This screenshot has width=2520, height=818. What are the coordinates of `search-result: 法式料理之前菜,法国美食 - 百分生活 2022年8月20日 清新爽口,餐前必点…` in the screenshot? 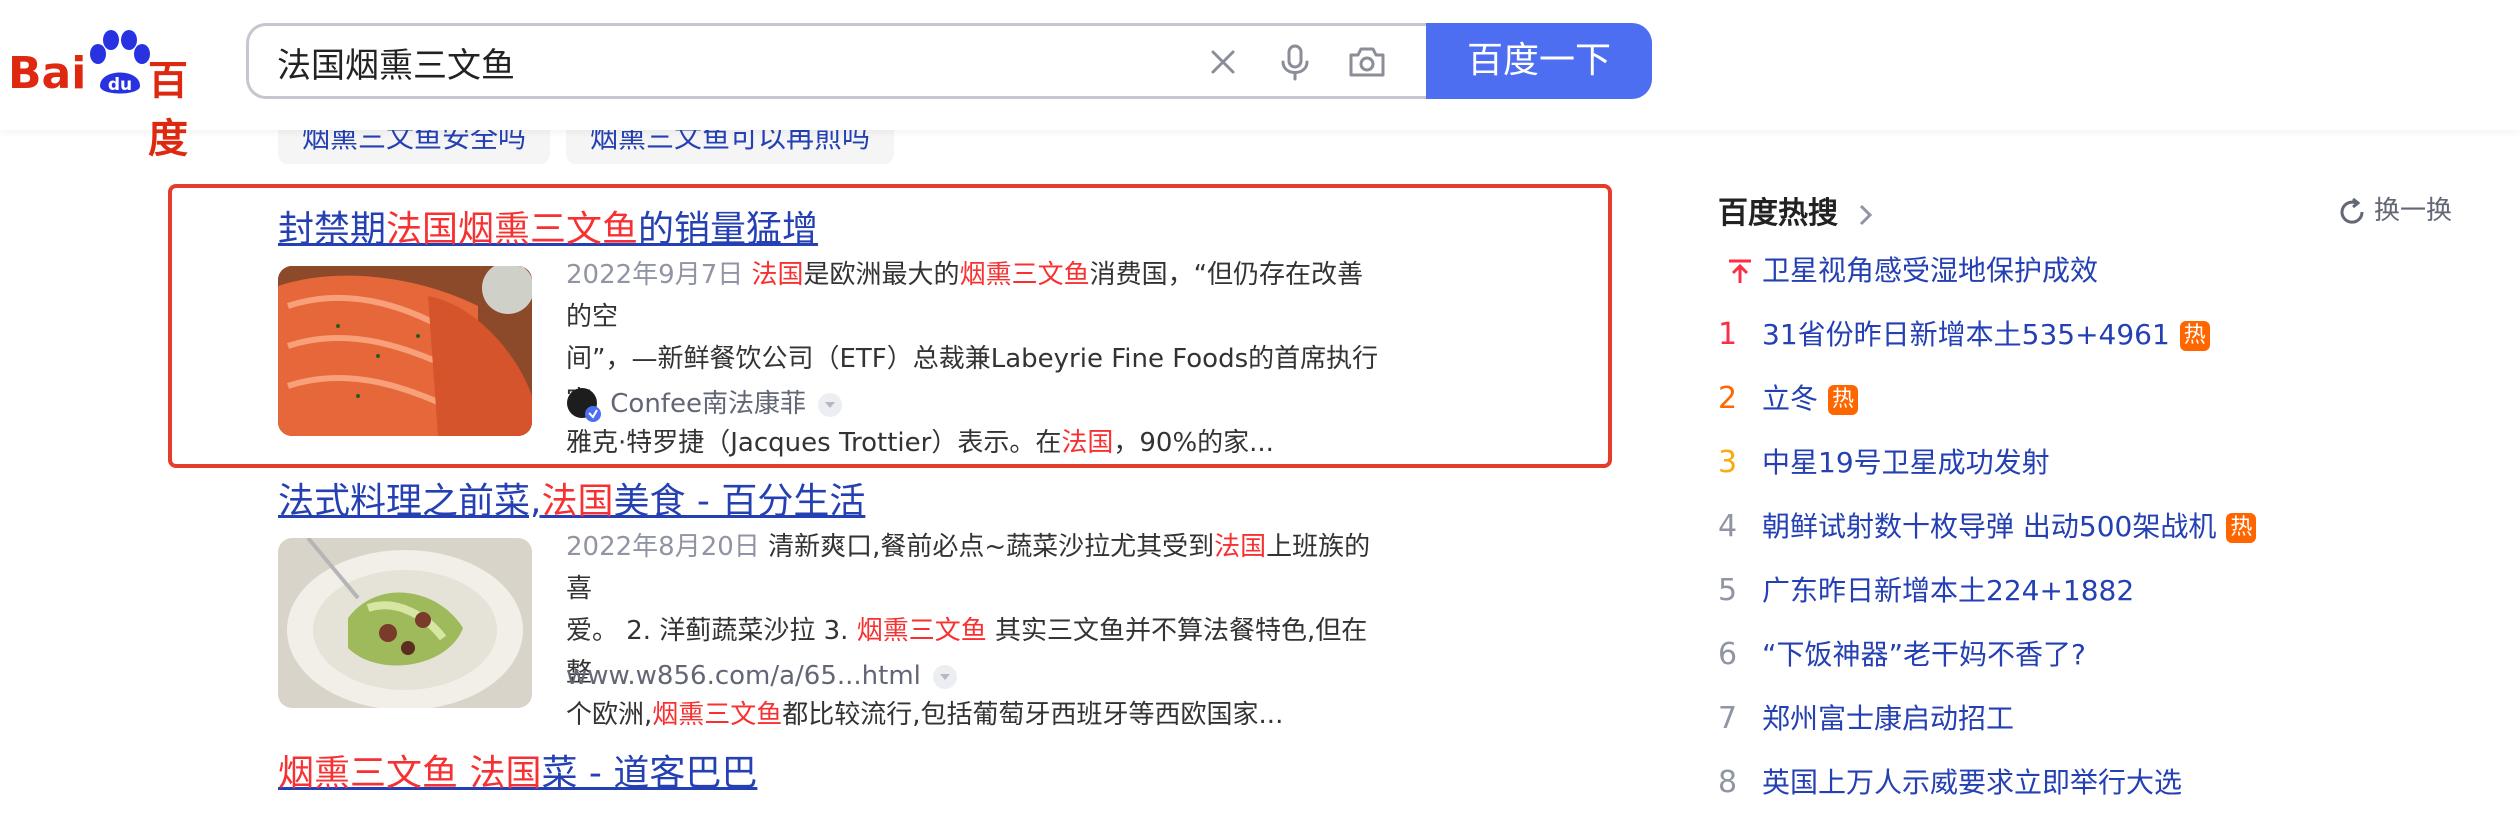 It's located at (848, 601).